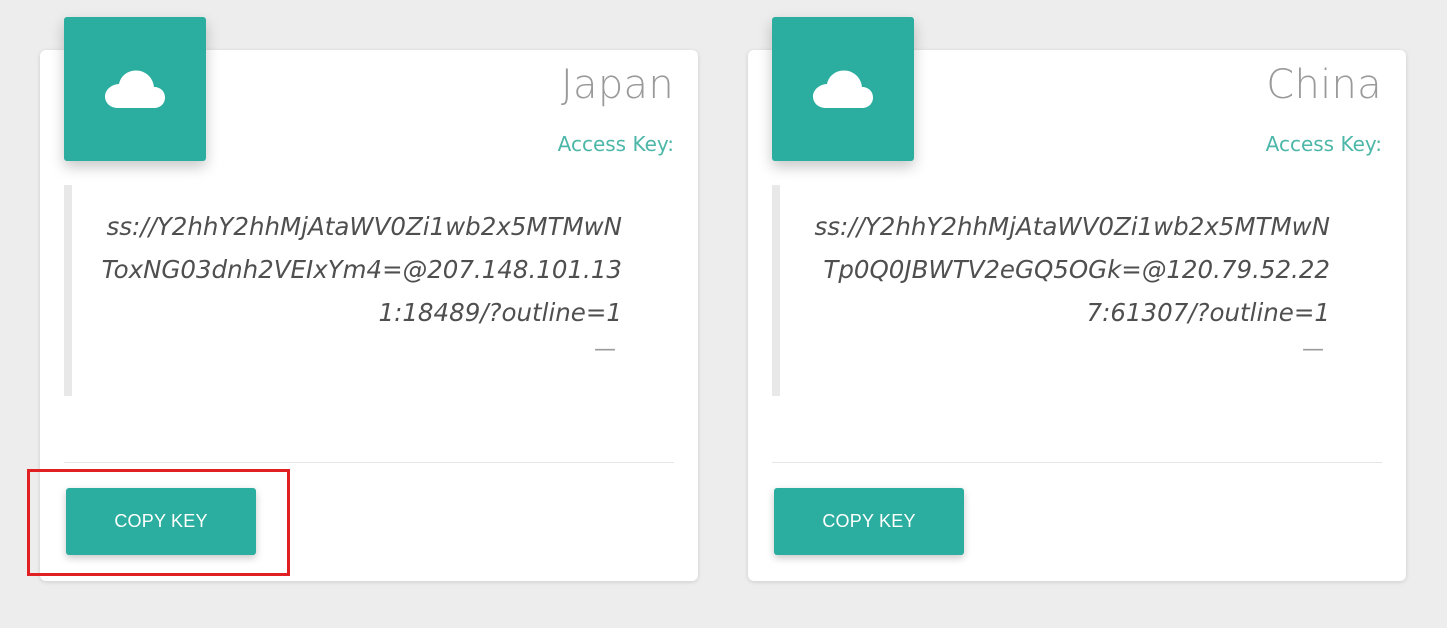  I want to click on country-title: Japan, so click(617, 85).